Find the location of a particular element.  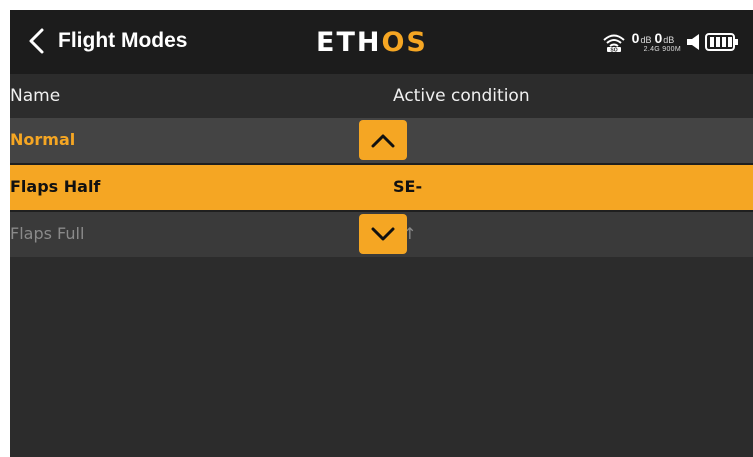

move-down-button is located at coordinates (383, 234).